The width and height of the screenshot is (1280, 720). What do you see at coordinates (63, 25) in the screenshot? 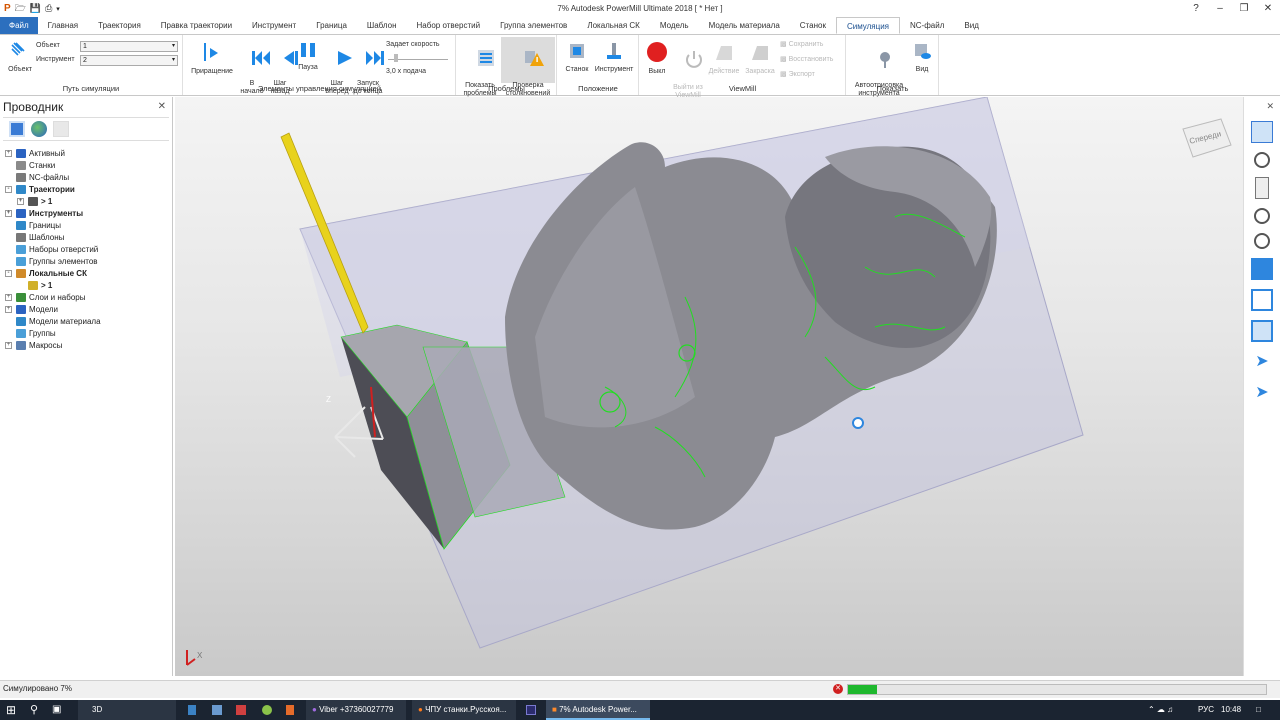
I see `tab-1: Главная` at bounding box center [63, 25].